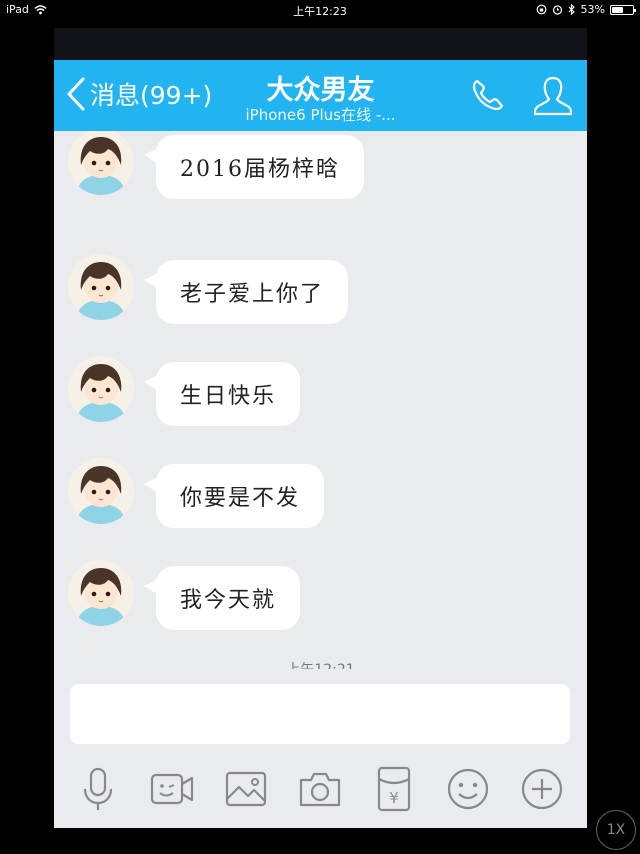 This screenshot has height=854, width=640. I want to click on battery-percent: 53%, so click(592, 9).